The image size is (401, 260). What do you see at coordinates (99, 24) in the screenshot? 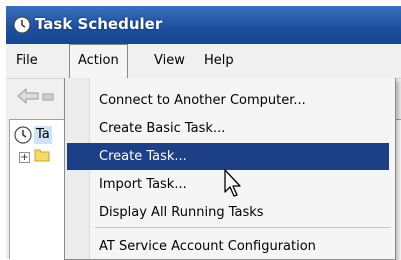
I see `window-title: Task Scheduler` at bounding box center [99, 24].